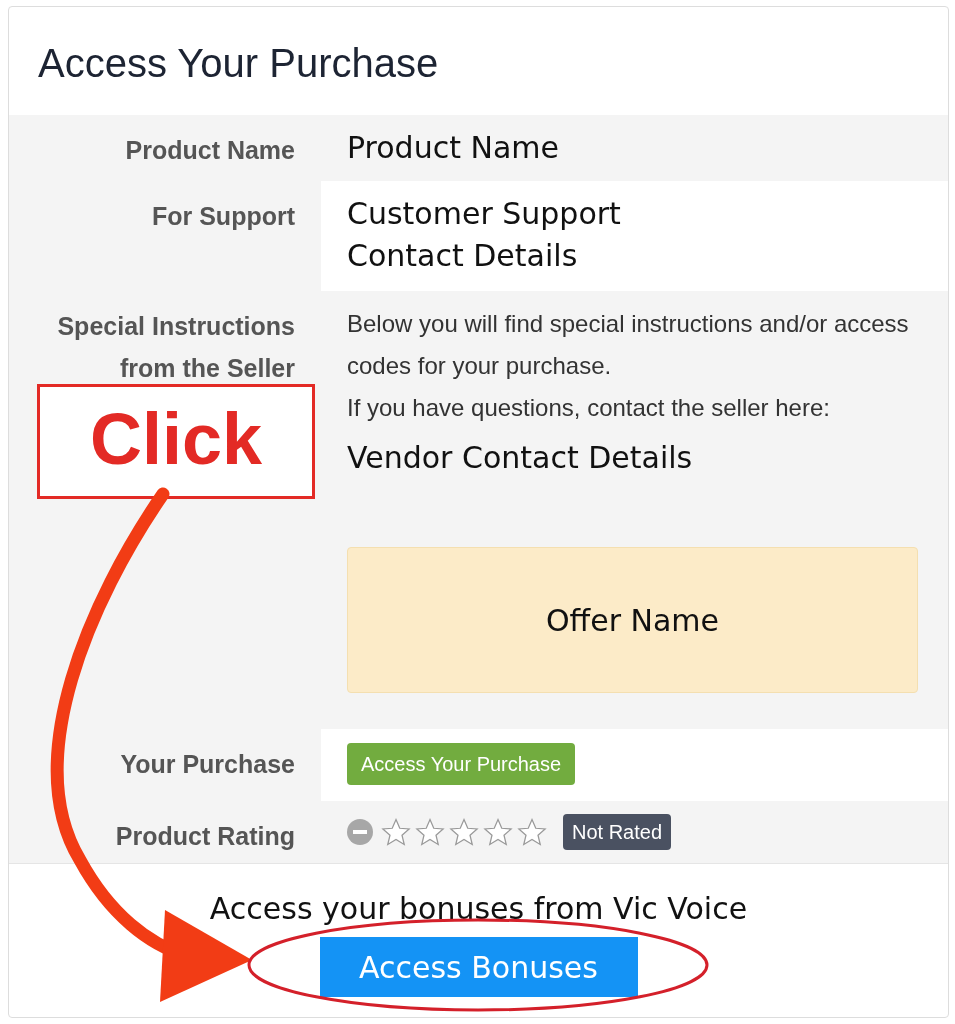 This screenshot has height=1024, width=955. Describe the element at coordinates (360, 832) in the screenshot. I see `remove-rating-icon` at that location.